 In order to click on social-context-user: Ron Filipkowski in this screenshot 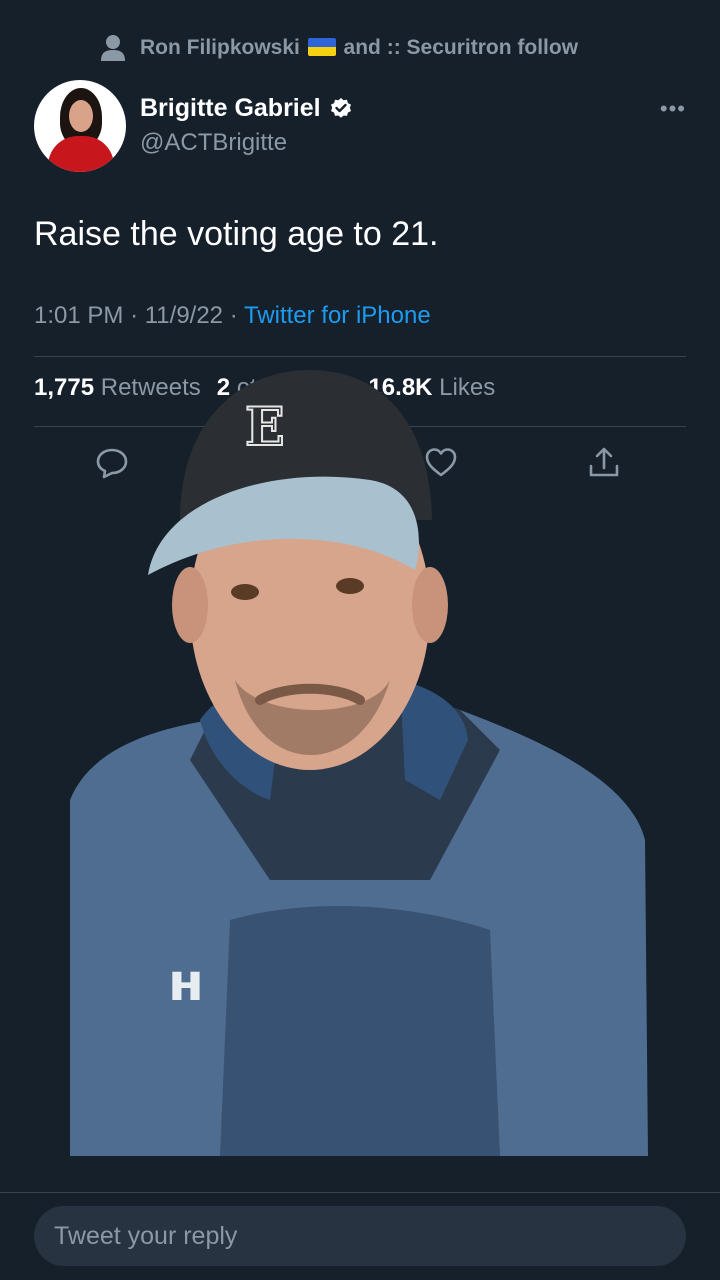, I will do `click(220, 47)`.